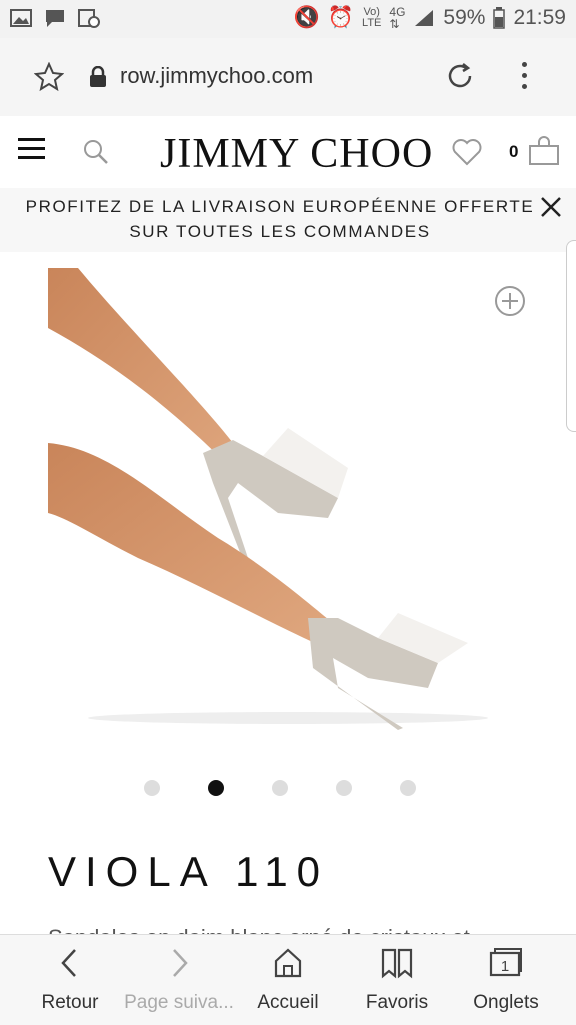 This screenshot has height=1025, width=576. I want to click on overflow-menu-icon, so click(524, 78).